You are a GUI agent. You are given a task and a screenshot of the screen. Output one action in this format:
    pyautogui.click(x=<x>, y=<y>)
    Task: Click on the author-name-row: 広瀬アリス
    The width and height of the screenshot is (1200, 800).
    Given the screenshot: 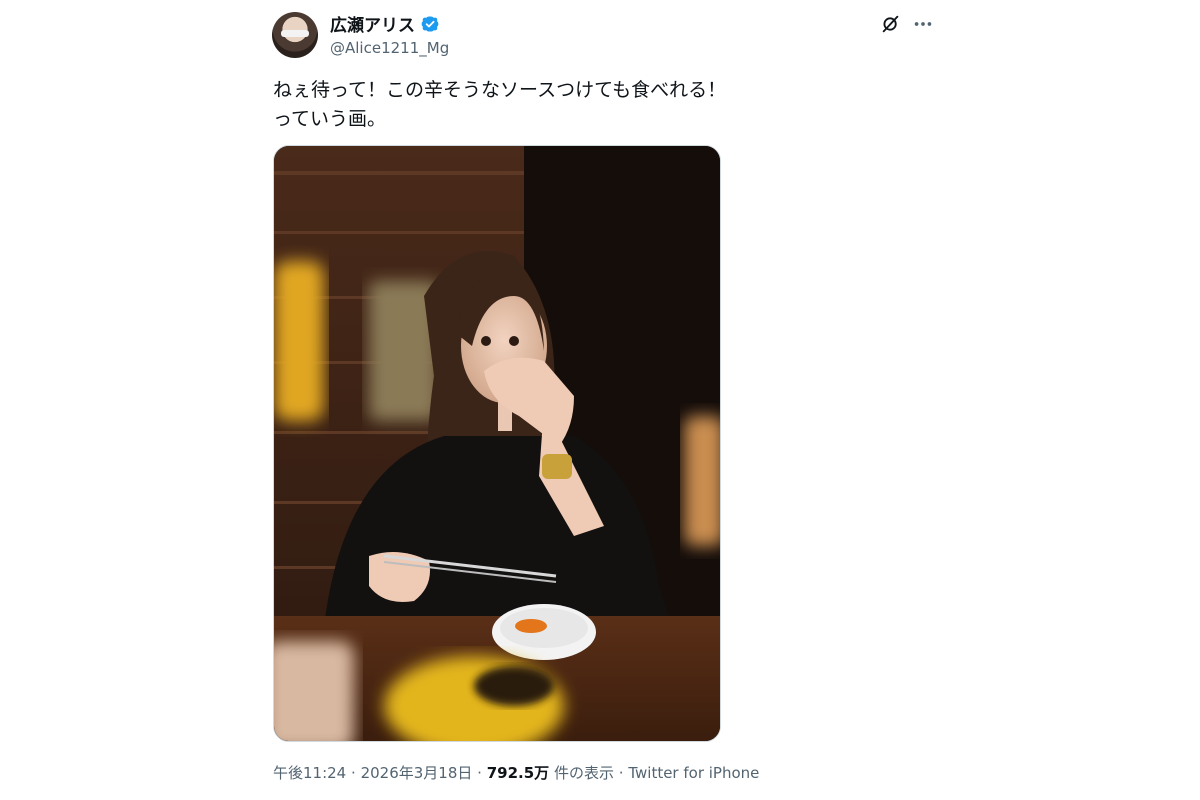 What is the action you would take?
    pyautogui.click(x=385, y=23)
    